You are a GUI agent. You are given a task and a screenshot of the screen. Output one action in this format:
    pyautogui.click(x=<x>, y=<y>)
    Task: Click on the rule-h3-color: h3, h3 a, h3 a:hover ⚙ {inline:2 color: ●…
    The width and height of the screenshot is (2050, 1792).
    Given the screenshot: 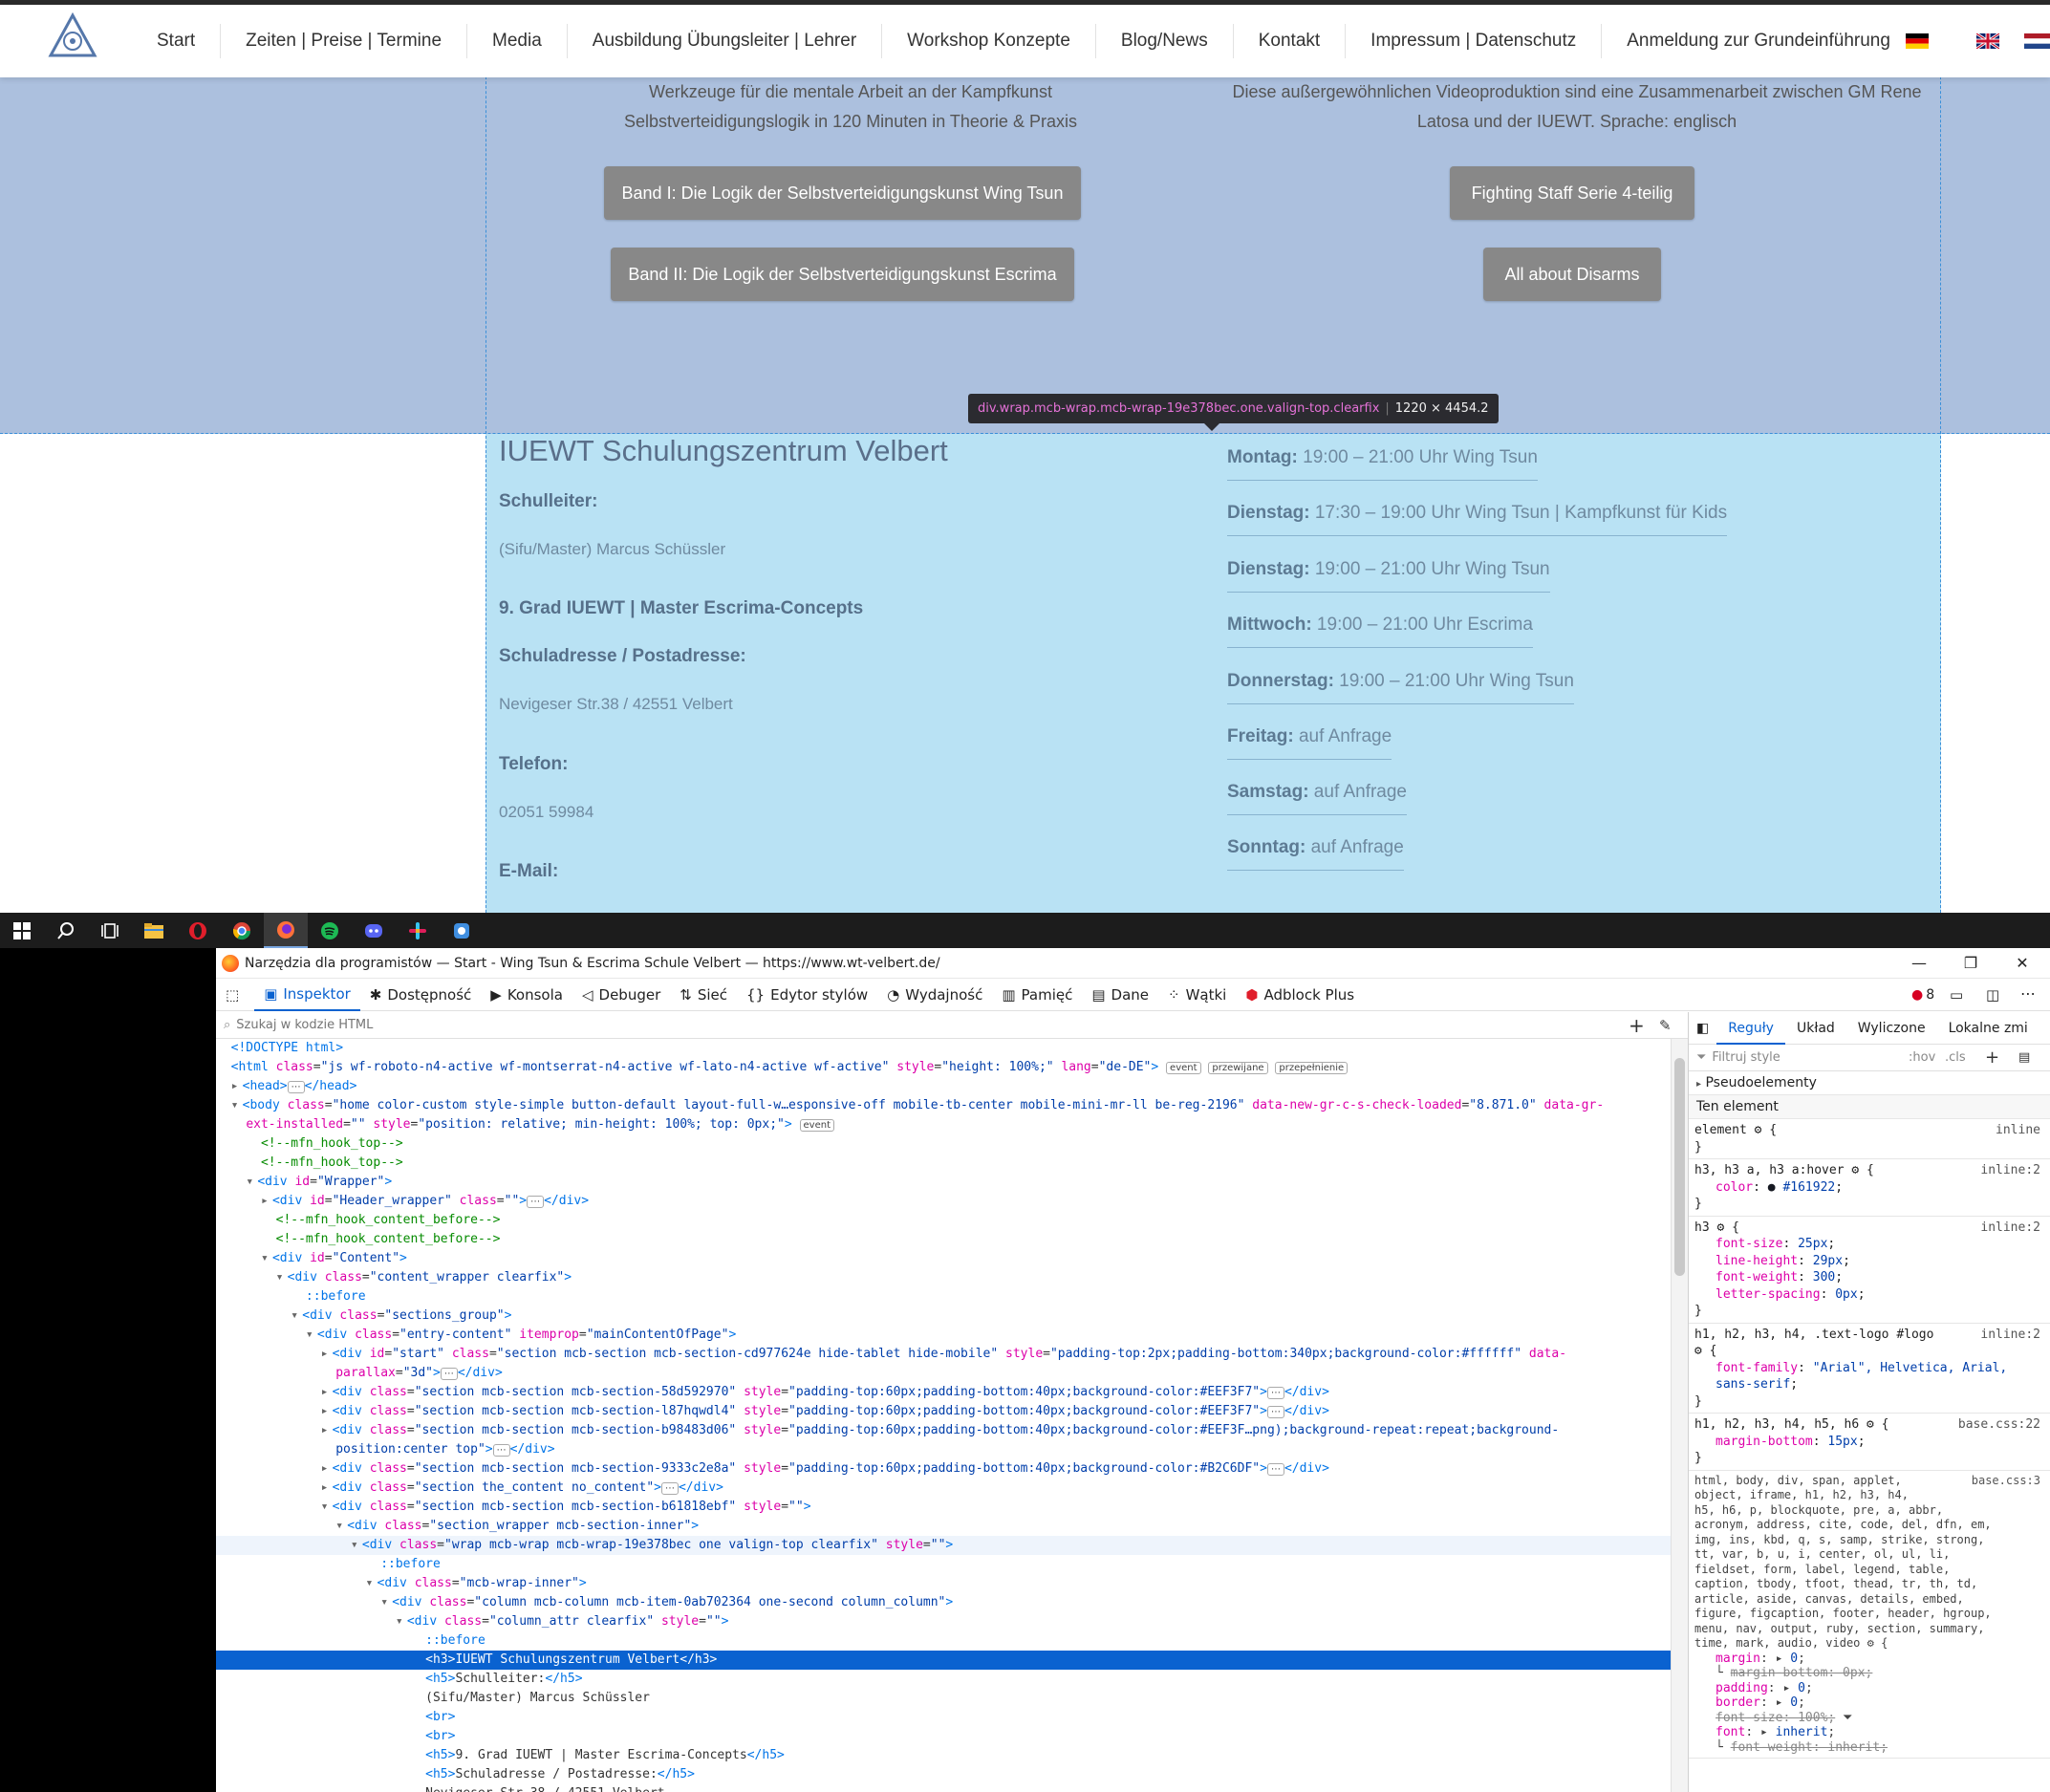 What is the action you would take?
    pyautogui.click(x=1869, y=1188)
    